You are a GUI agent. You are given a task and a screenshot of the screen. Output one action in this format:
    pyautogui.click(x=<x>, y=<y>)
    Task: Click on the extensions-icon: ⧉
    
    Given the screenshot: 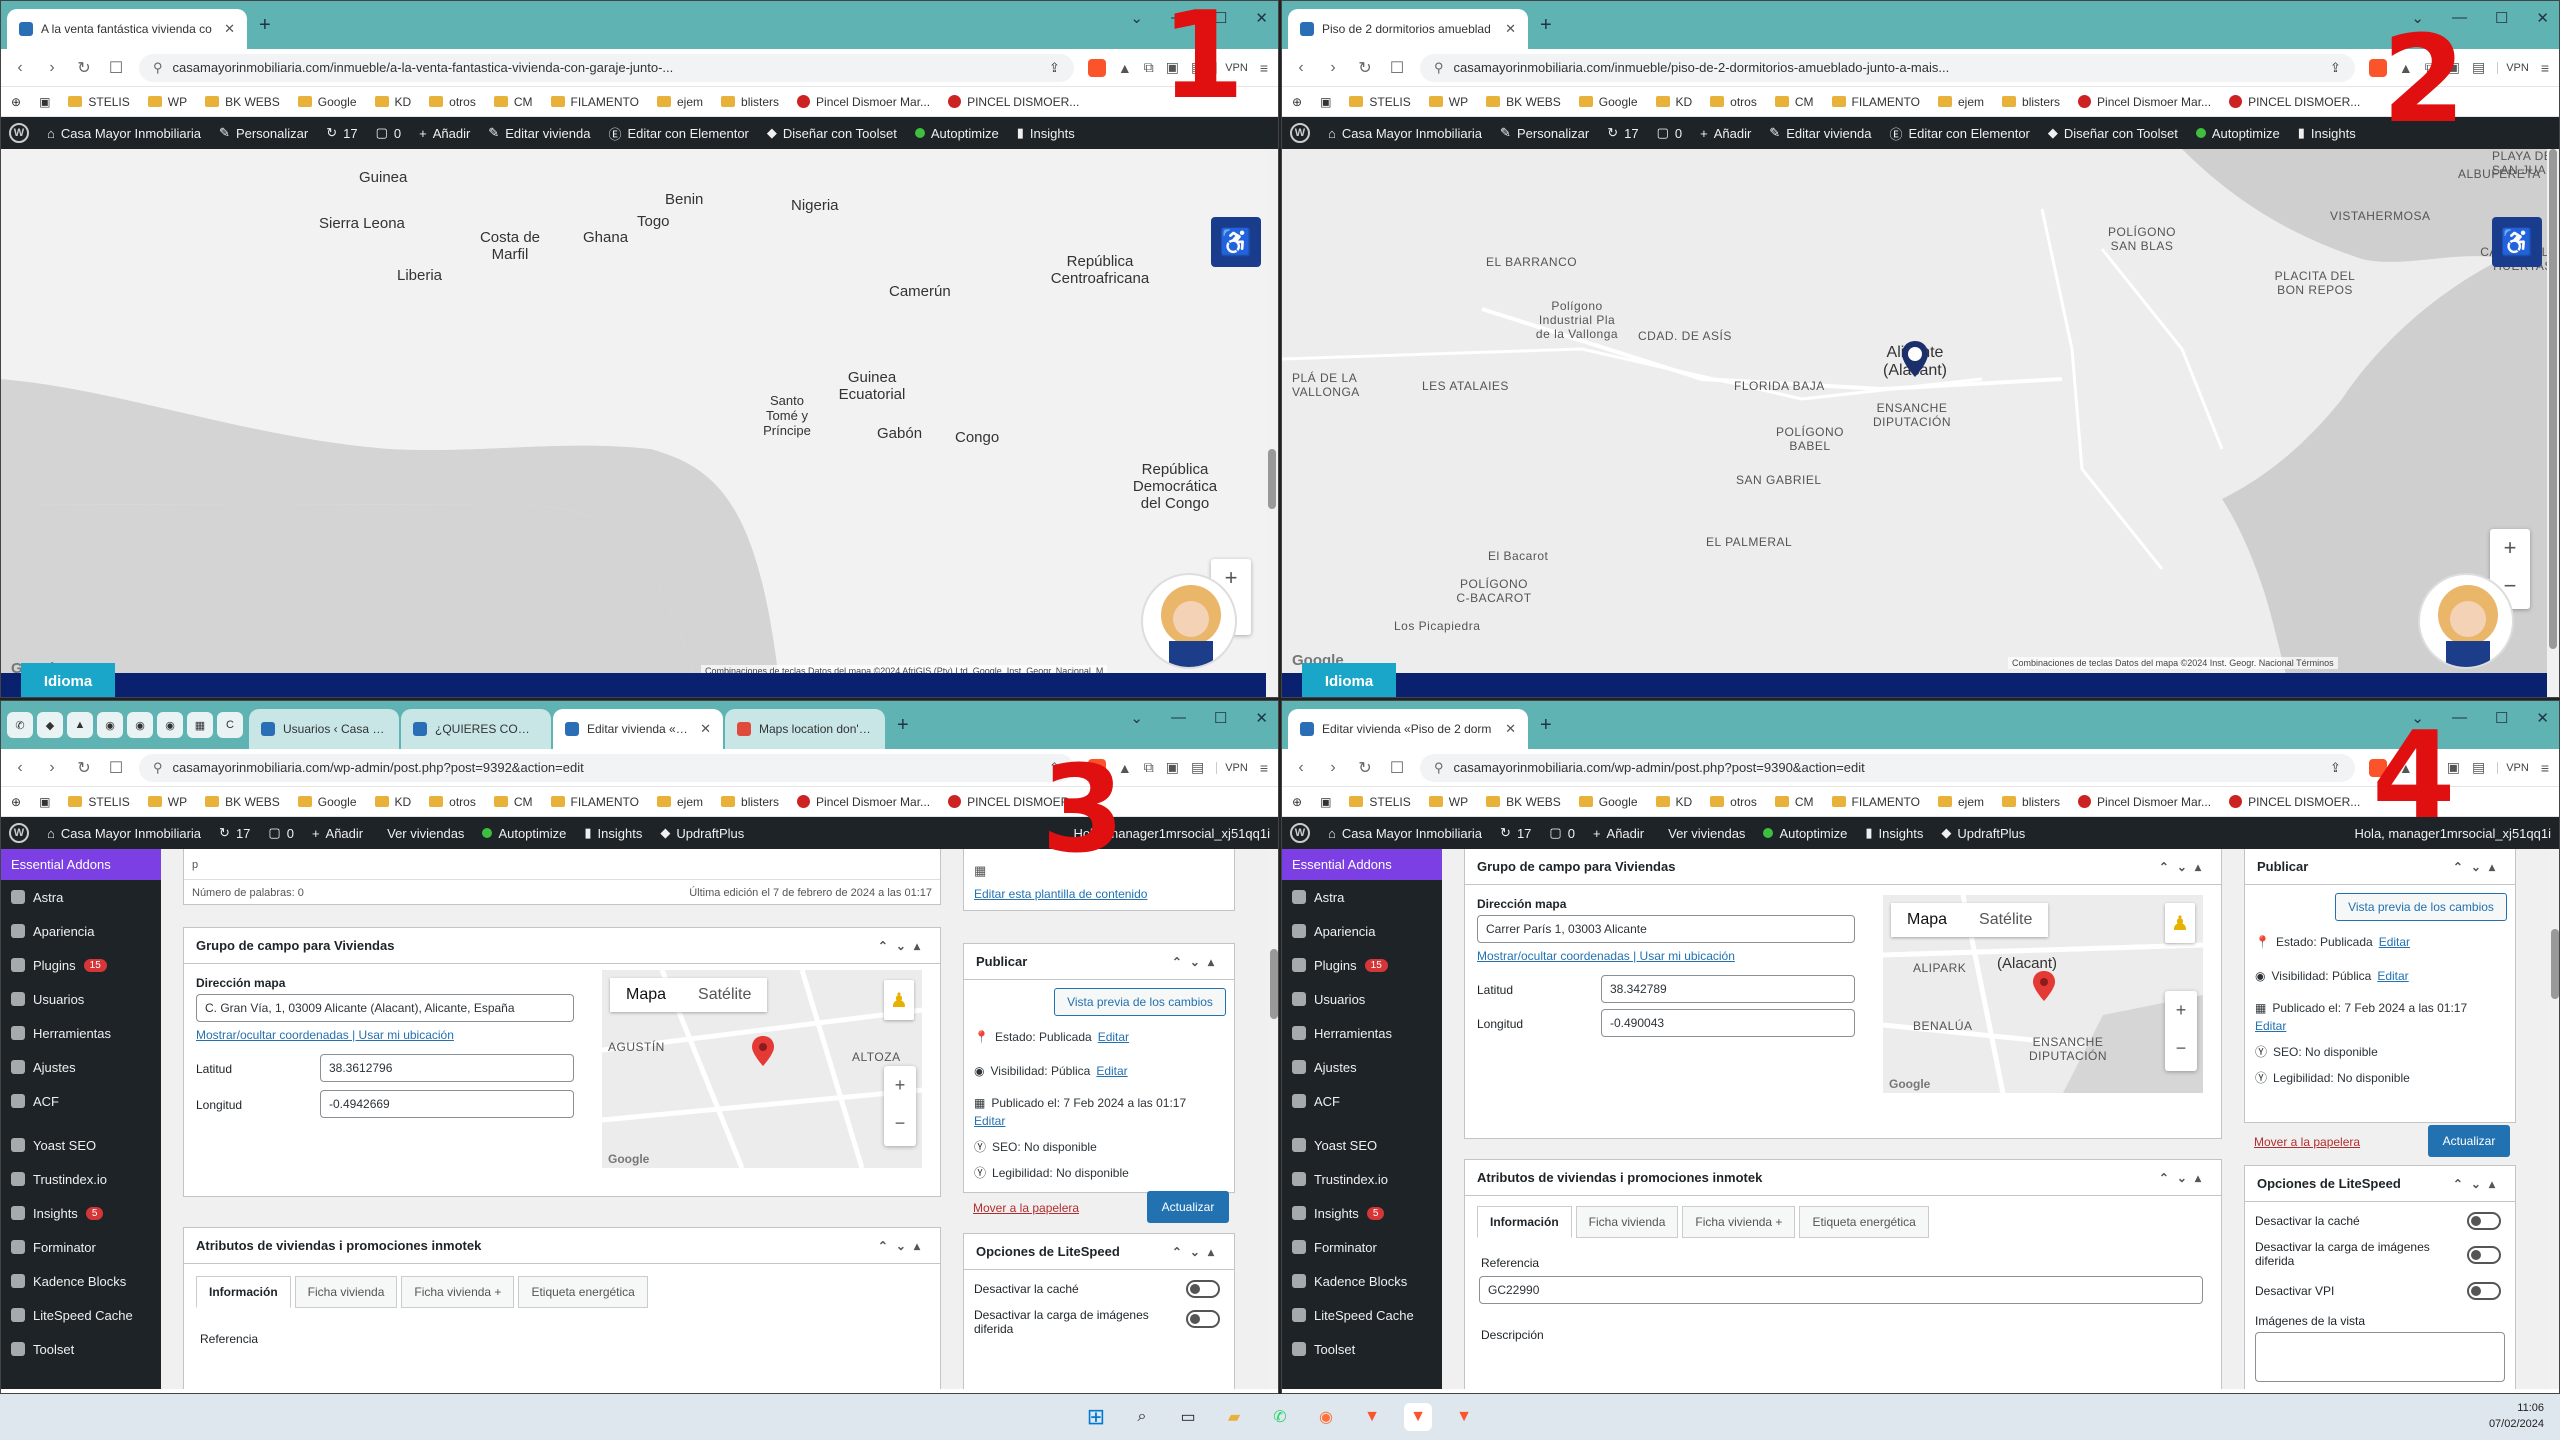 What is the action you would take?
    pyautogui.click(x=1149, y=67)
    